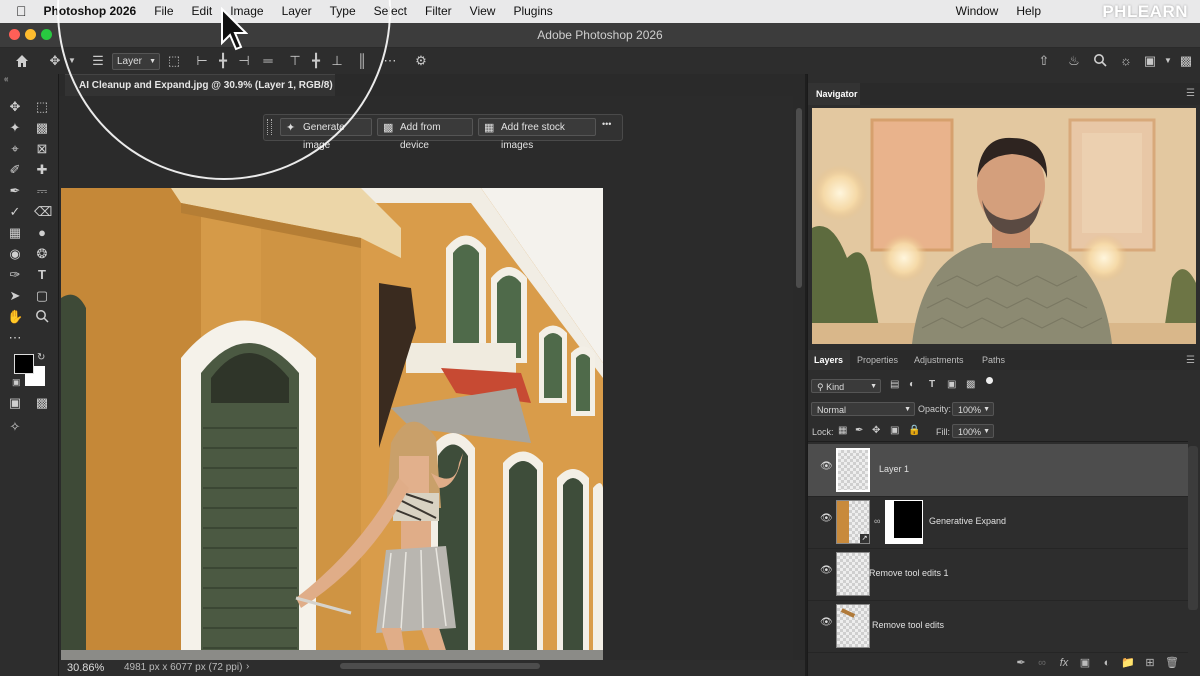  Describe the element at coordinates (998, 470) in the screenshot. I see `layer-row-layer-1: 👁 Layer 1` at that location.